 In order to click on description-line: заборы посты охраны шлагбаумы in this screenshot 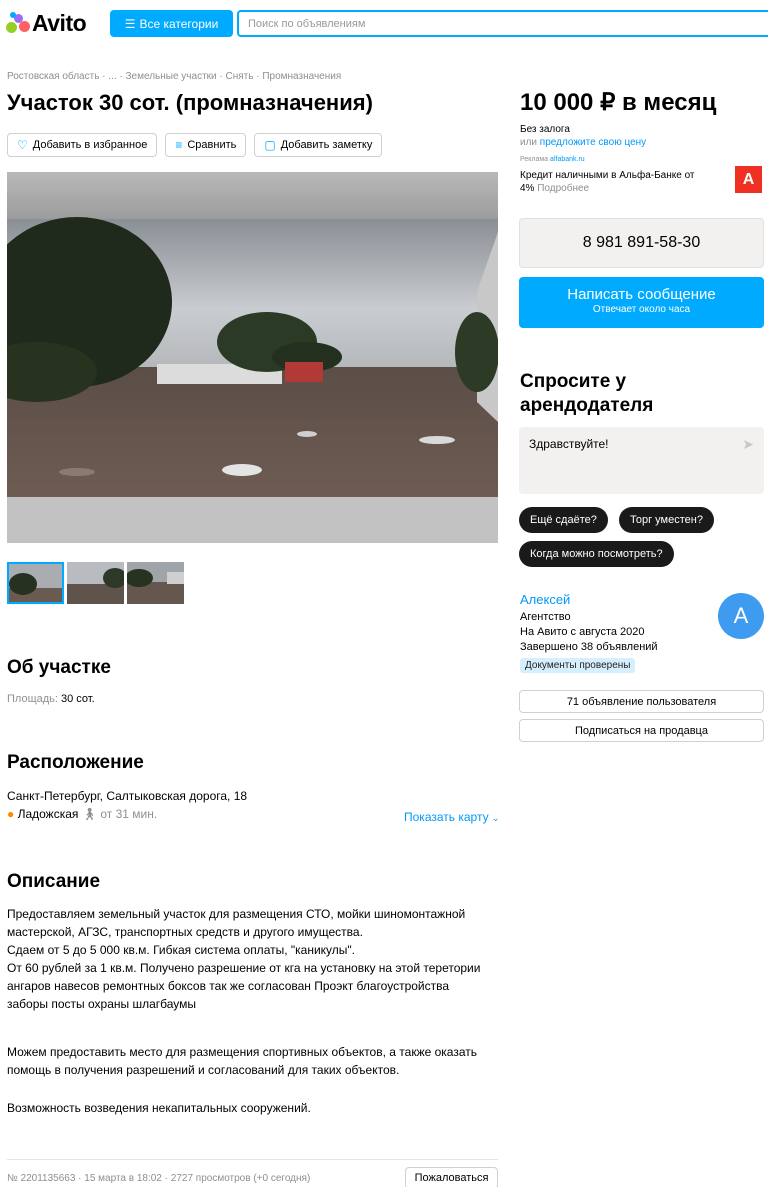, I will do `click(102, 1004)`.